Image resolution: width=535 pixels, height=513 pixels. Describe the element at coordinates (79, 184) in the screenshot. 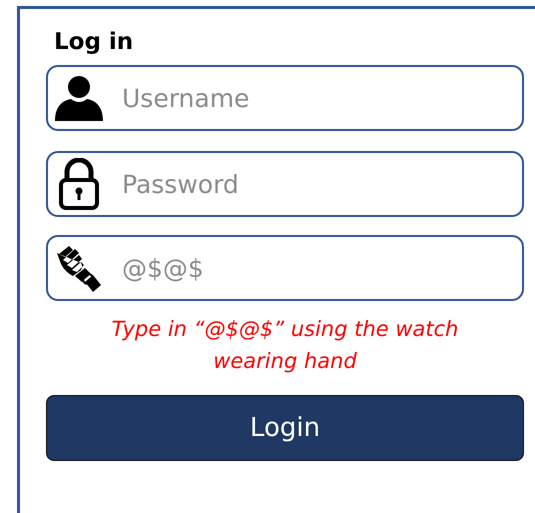

I see `padlock-icon` at that location.